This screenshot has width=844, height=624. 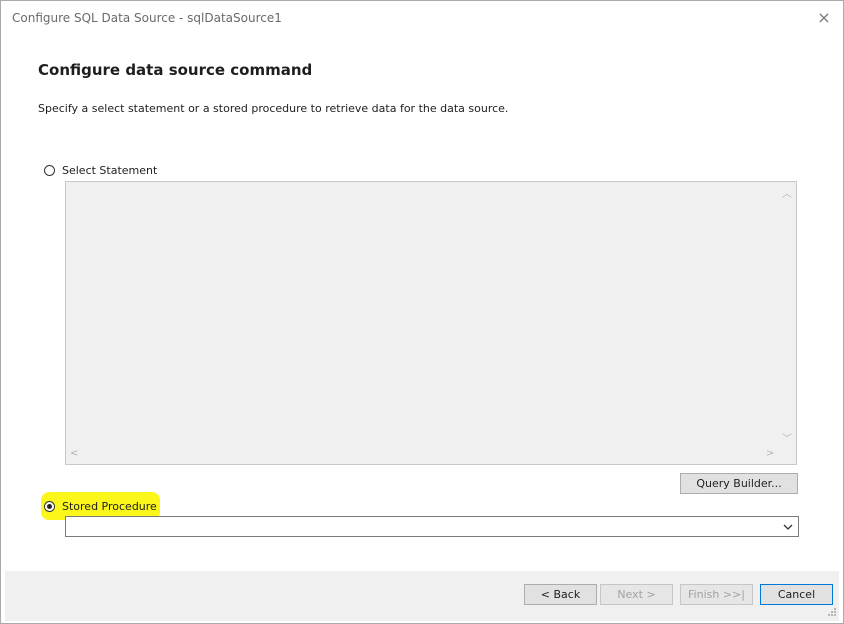 I want to click on vertical-scrollbar: ︿ ﹀, so click(x=787, y=314).